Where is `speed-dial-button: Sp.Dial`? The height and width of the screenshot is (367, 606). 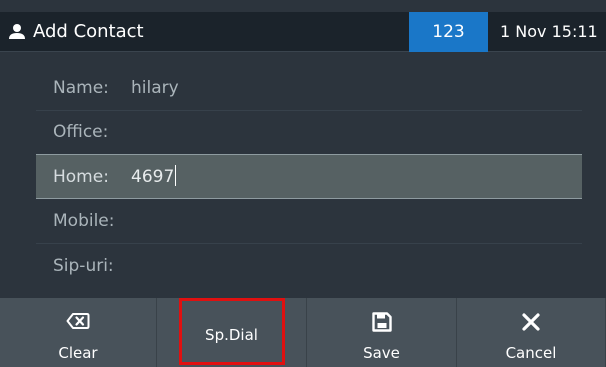 speed-dial-button: Sp.Dial is located at coordinates (232, 332).